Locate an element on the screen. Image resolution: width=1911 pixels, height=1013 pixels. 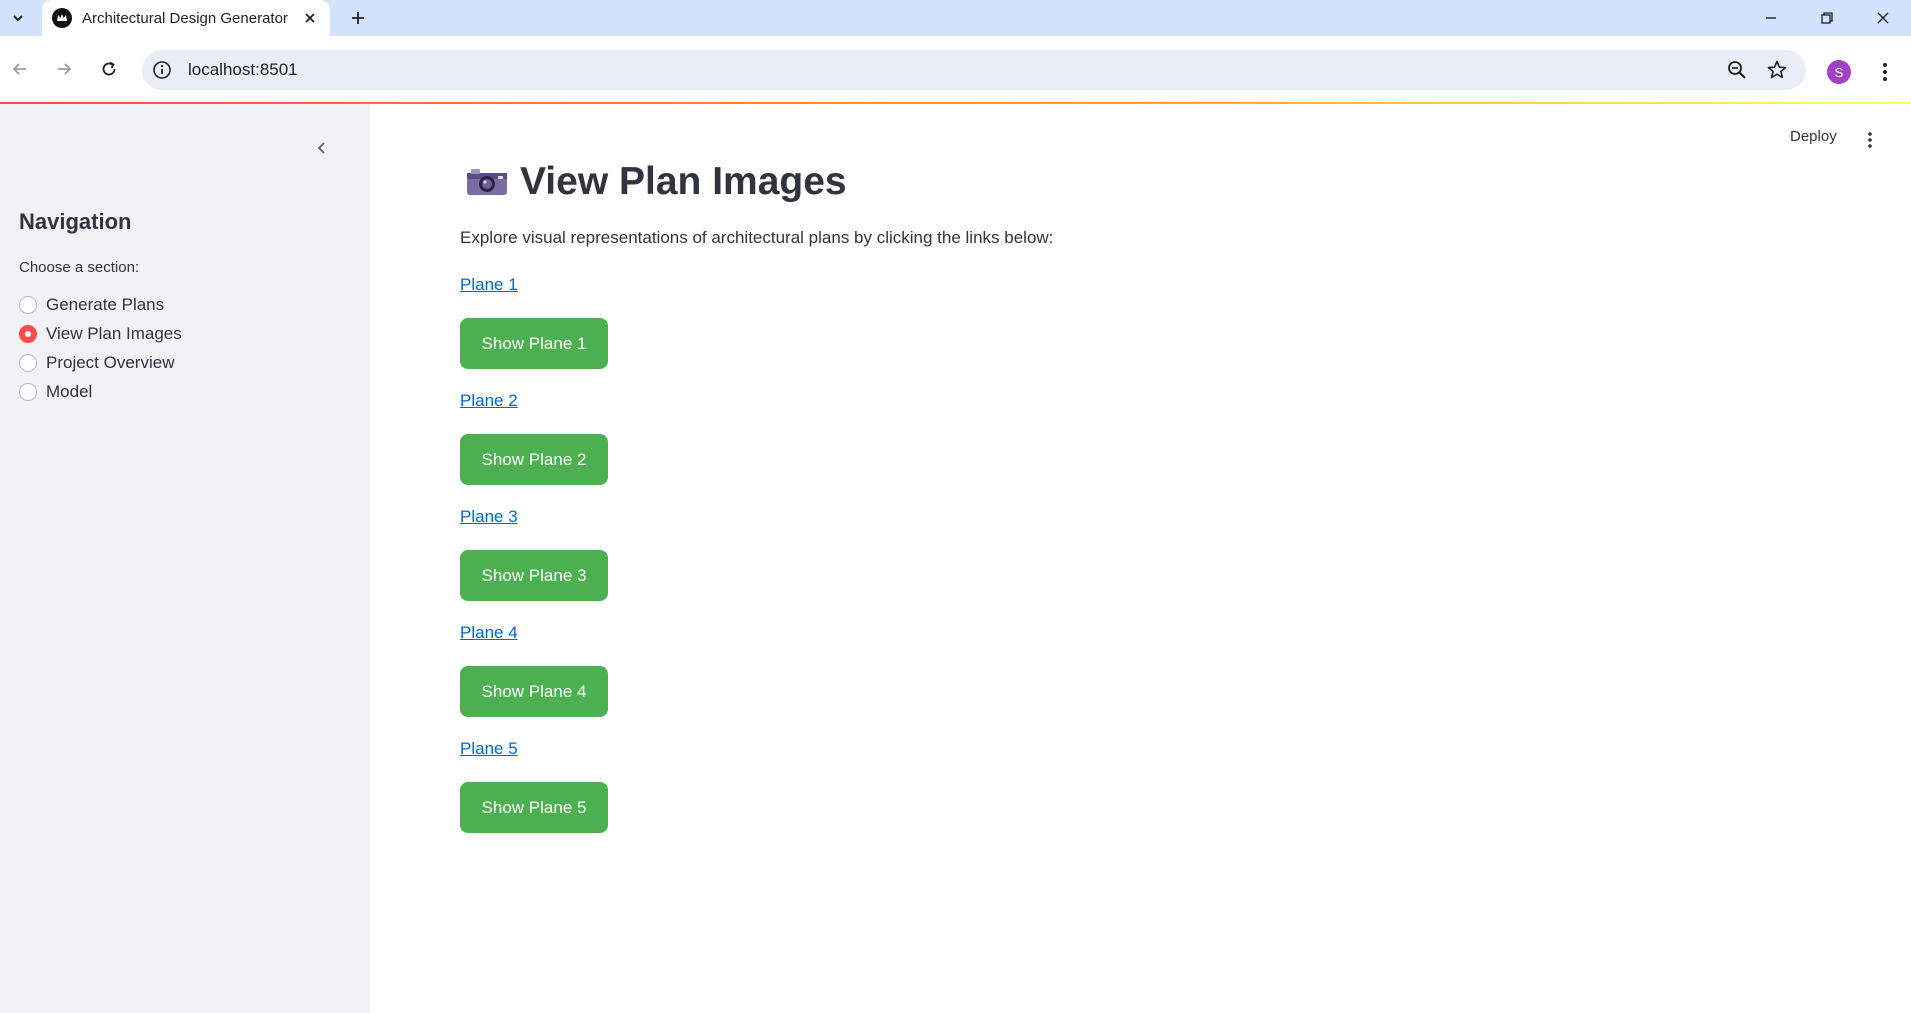
tab-close-button is located at coordinates (310, 18).